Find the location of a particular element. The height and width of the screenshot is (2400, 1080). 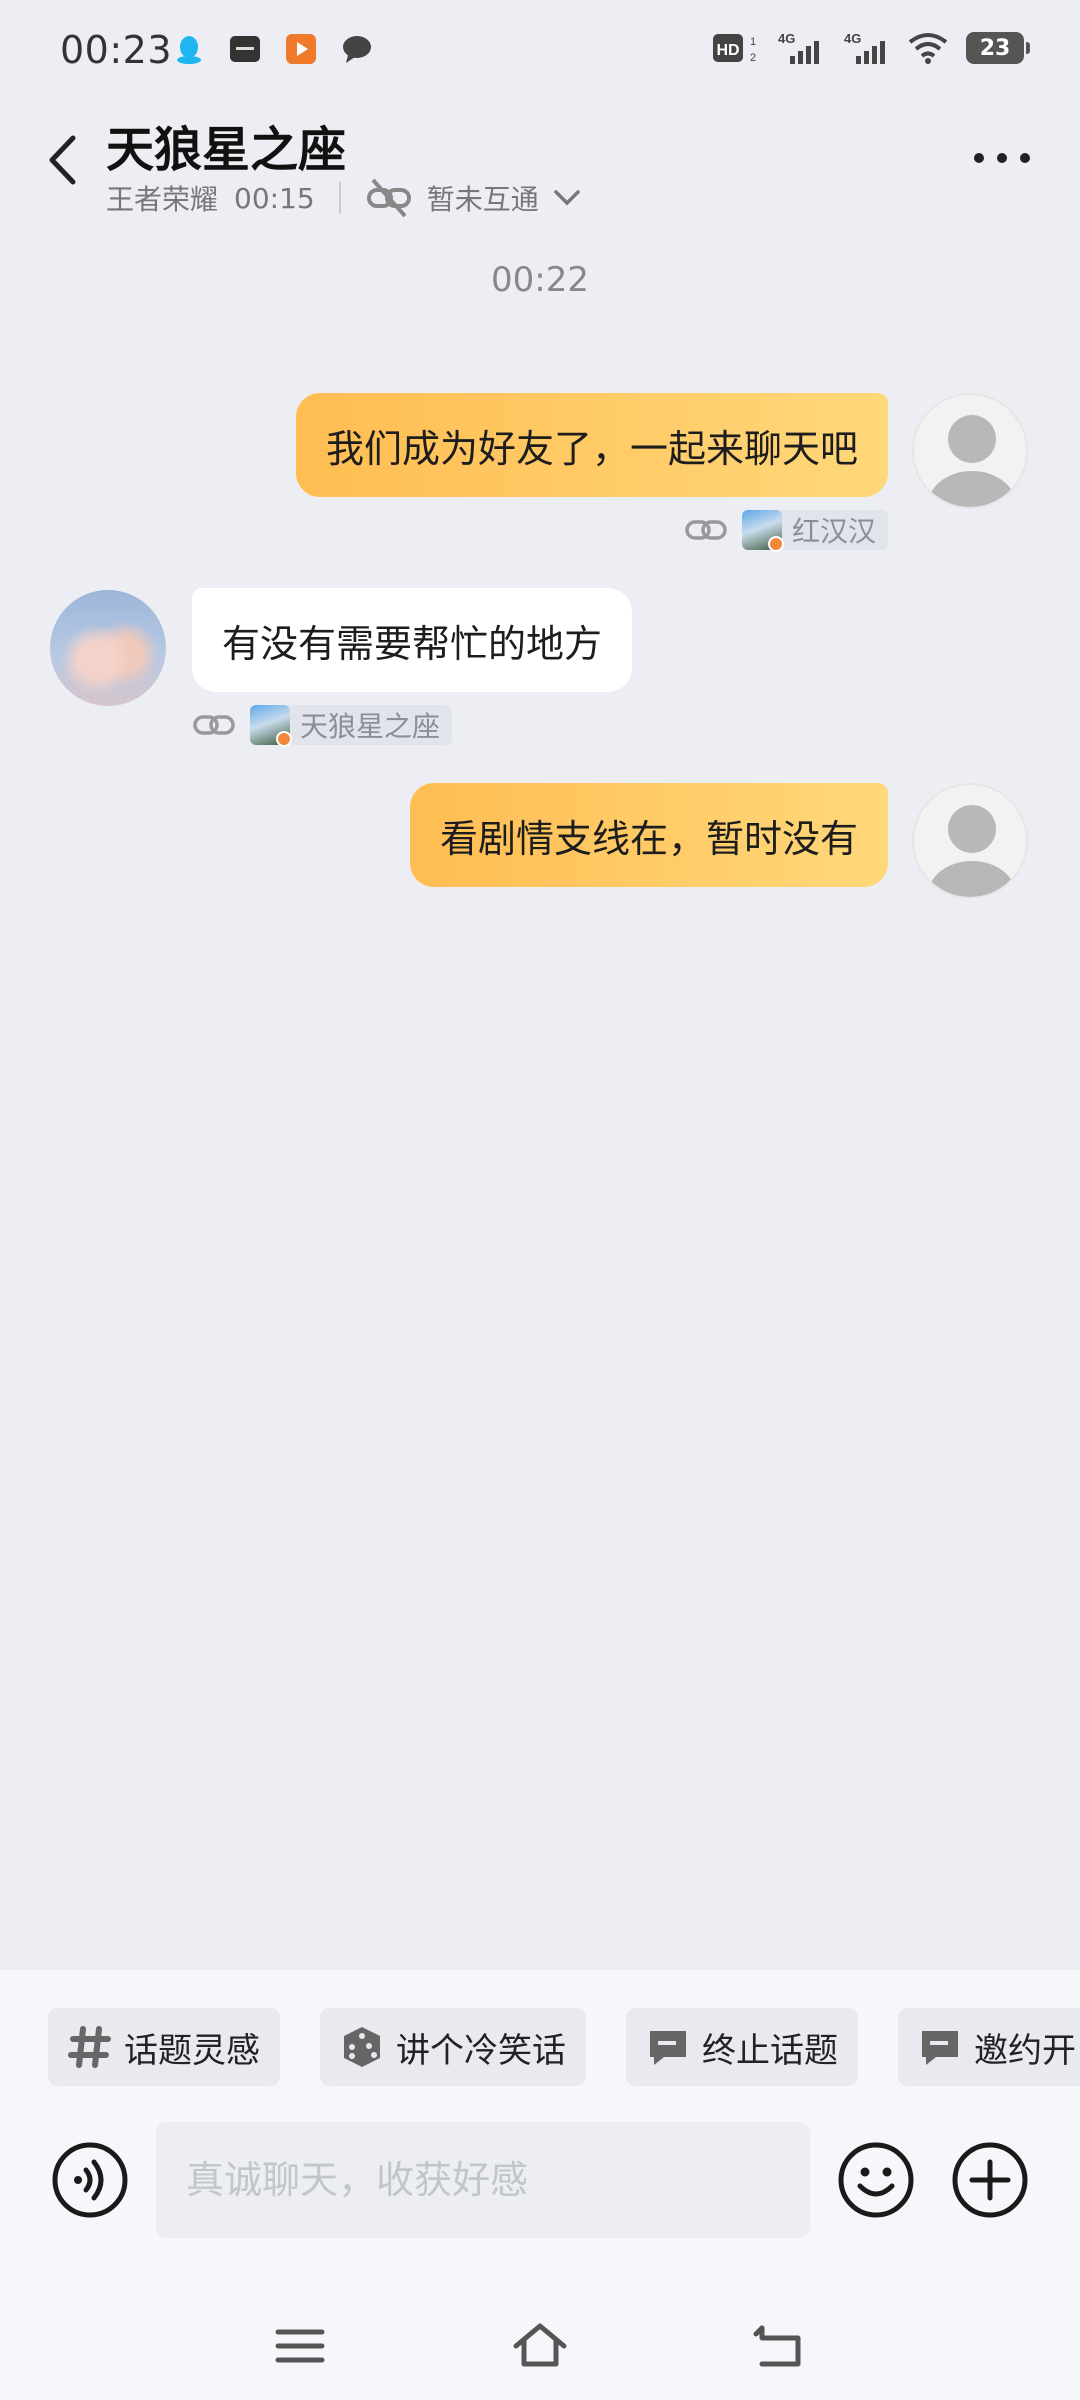

battery-indicator: 23 is located at coordinates (998, 48).